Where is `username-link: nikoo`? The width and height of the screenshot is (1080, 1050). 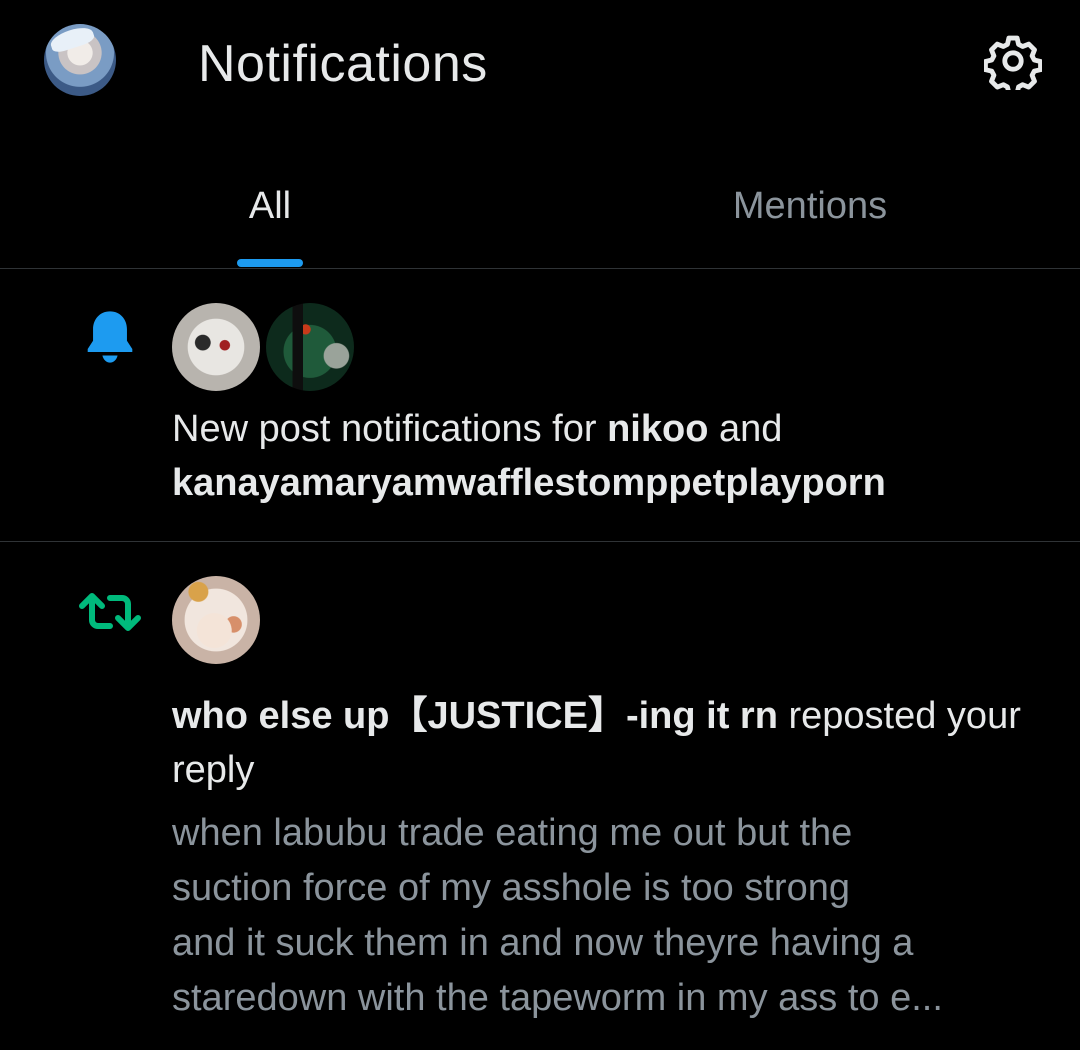 username-link: nikoo is located at coordinates (657, 429).